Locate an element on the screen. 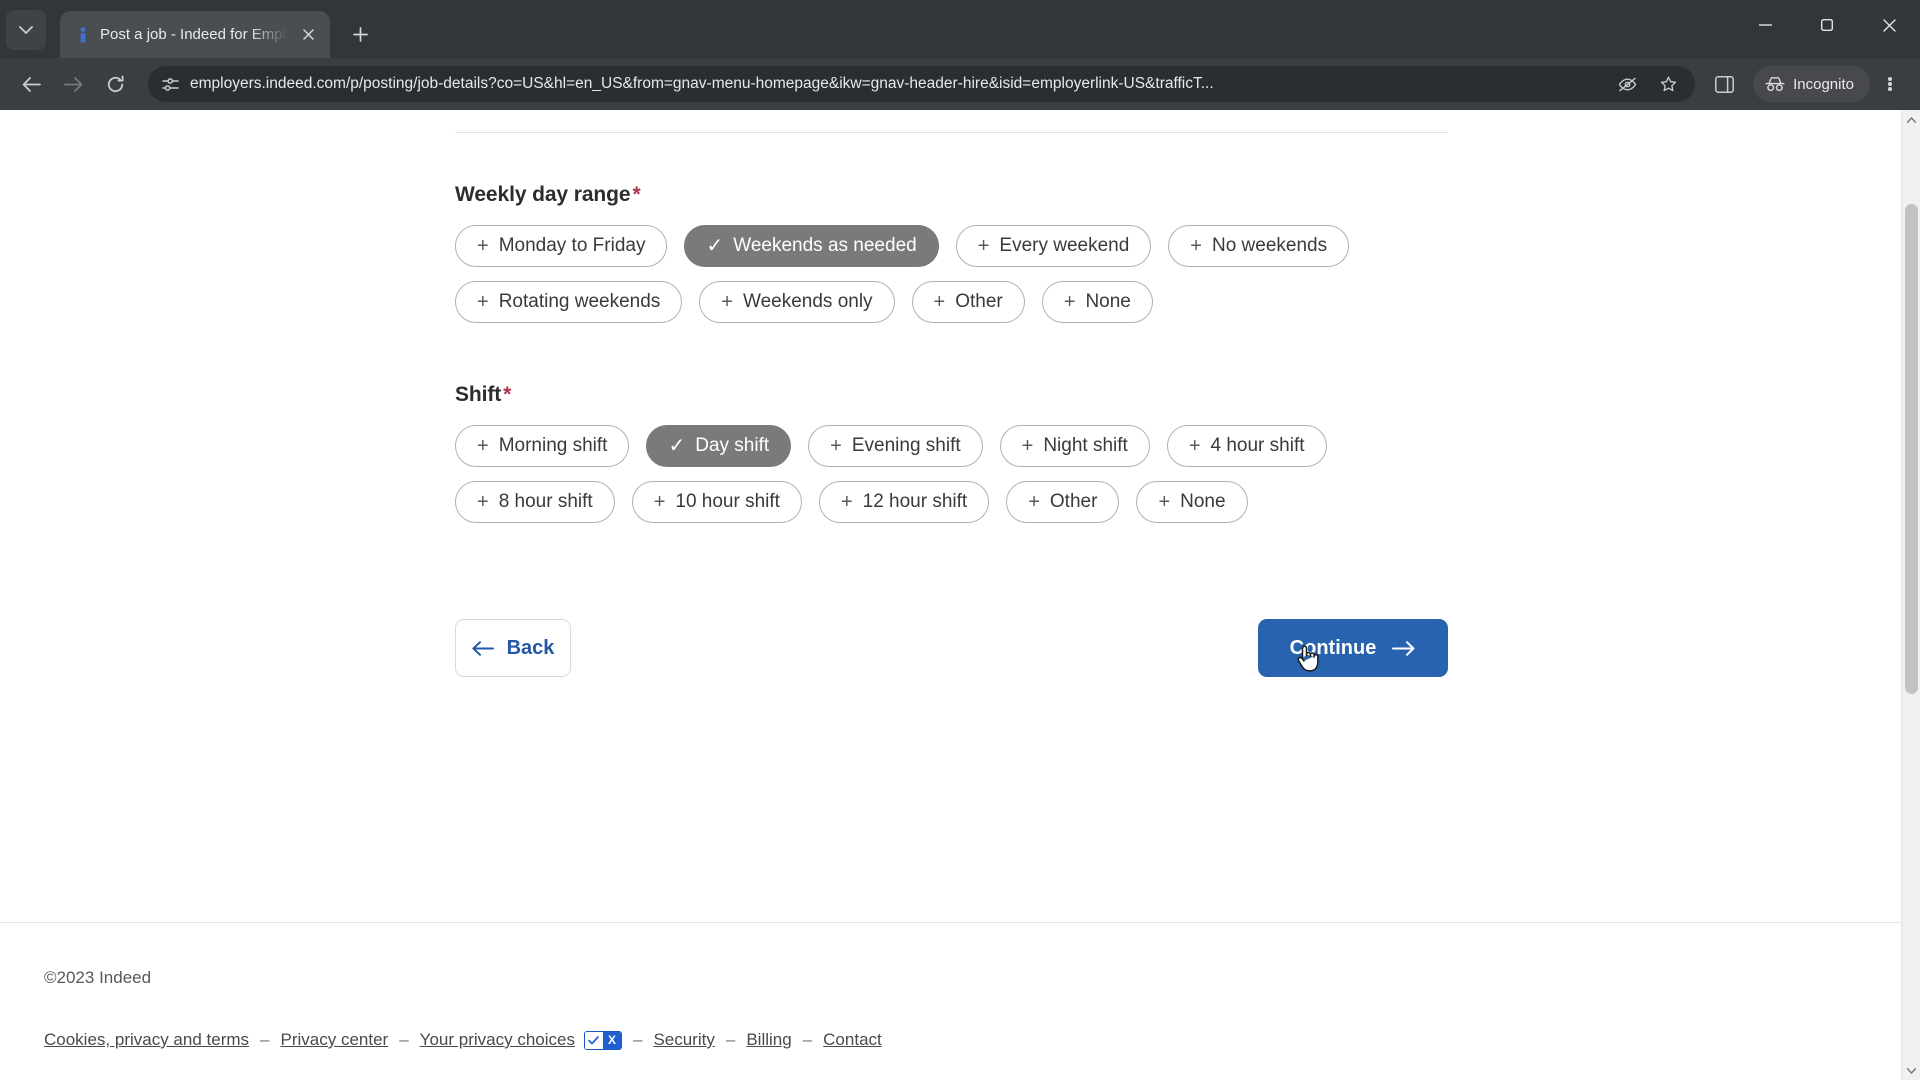 Image resolution: width=1920 pixels, height=1080 pixels. back-navigation-icon is located at coordinates (31, 84).